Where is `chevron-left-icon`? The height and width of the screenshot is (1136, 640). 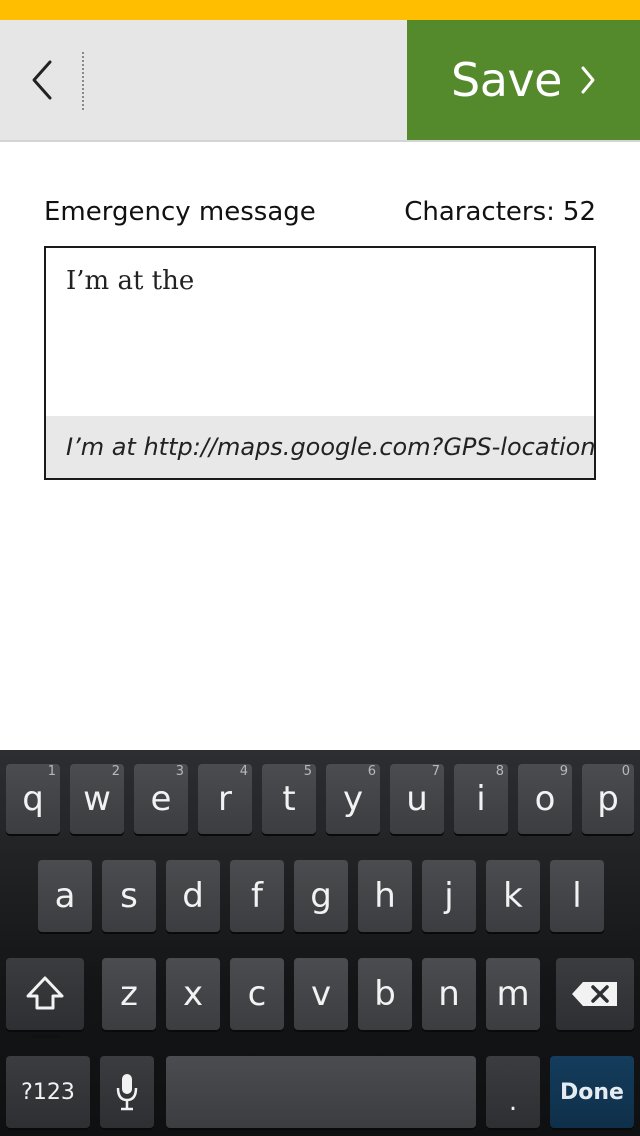 chevron-left-icon is located at coordinates (42, 80).